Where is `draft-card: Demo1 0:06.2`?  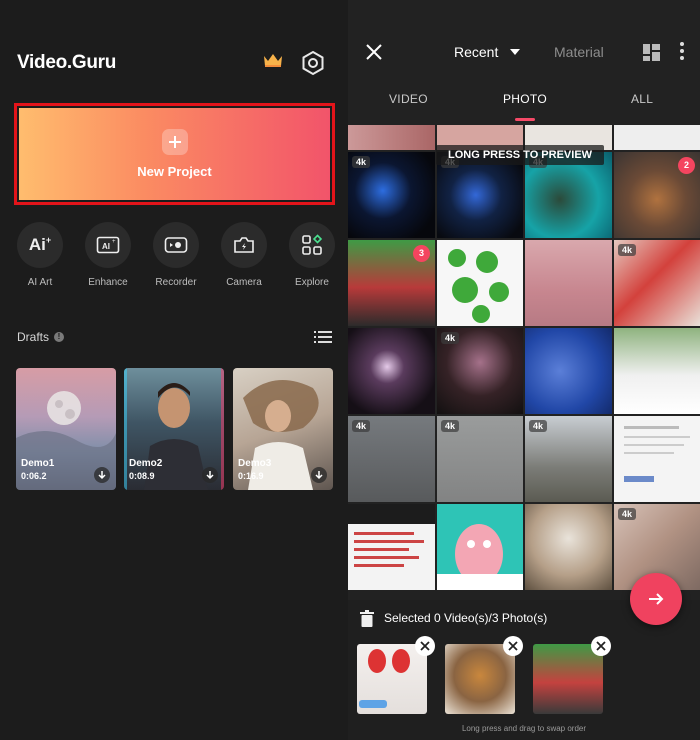
draft-card: Demo1 0:06.2 is located at coordinates (66, 429).